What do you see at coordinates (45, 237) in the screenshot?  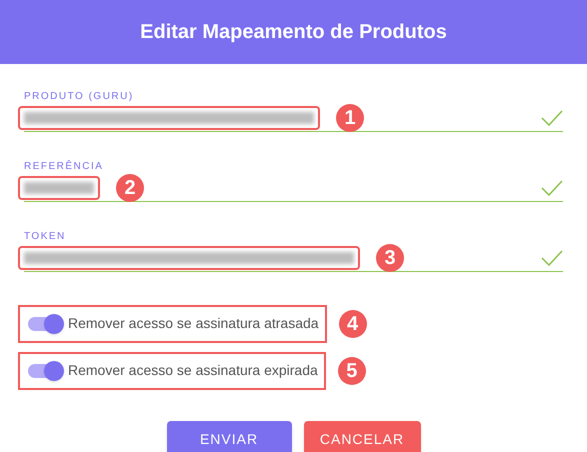 I see `field-label: TOKEN` at bounding box center [45, 237].